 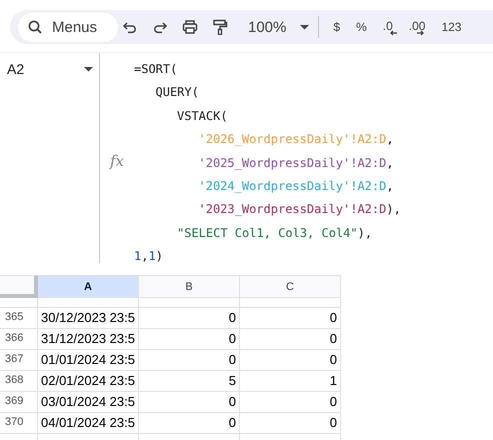 I want to click on row-header: 365, so click(x=19, y=318).